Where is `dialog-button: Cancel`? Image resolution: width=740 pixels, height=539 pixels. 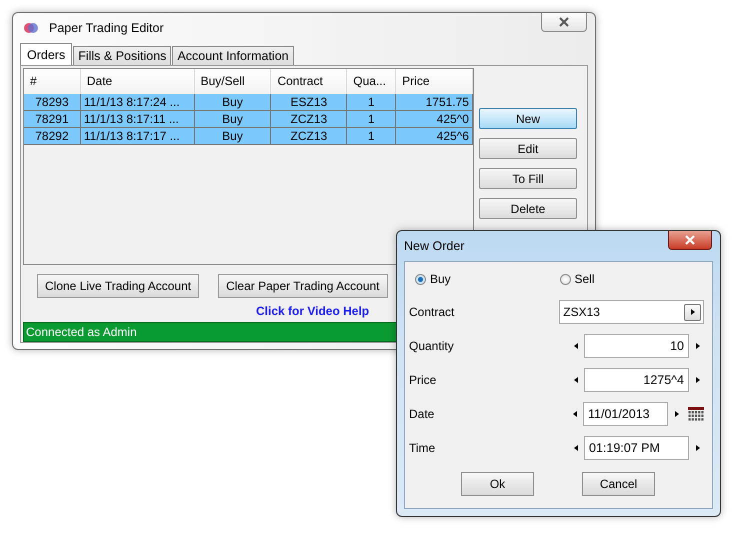 dialog-button: Cancel is located at coordinates (618, 484).